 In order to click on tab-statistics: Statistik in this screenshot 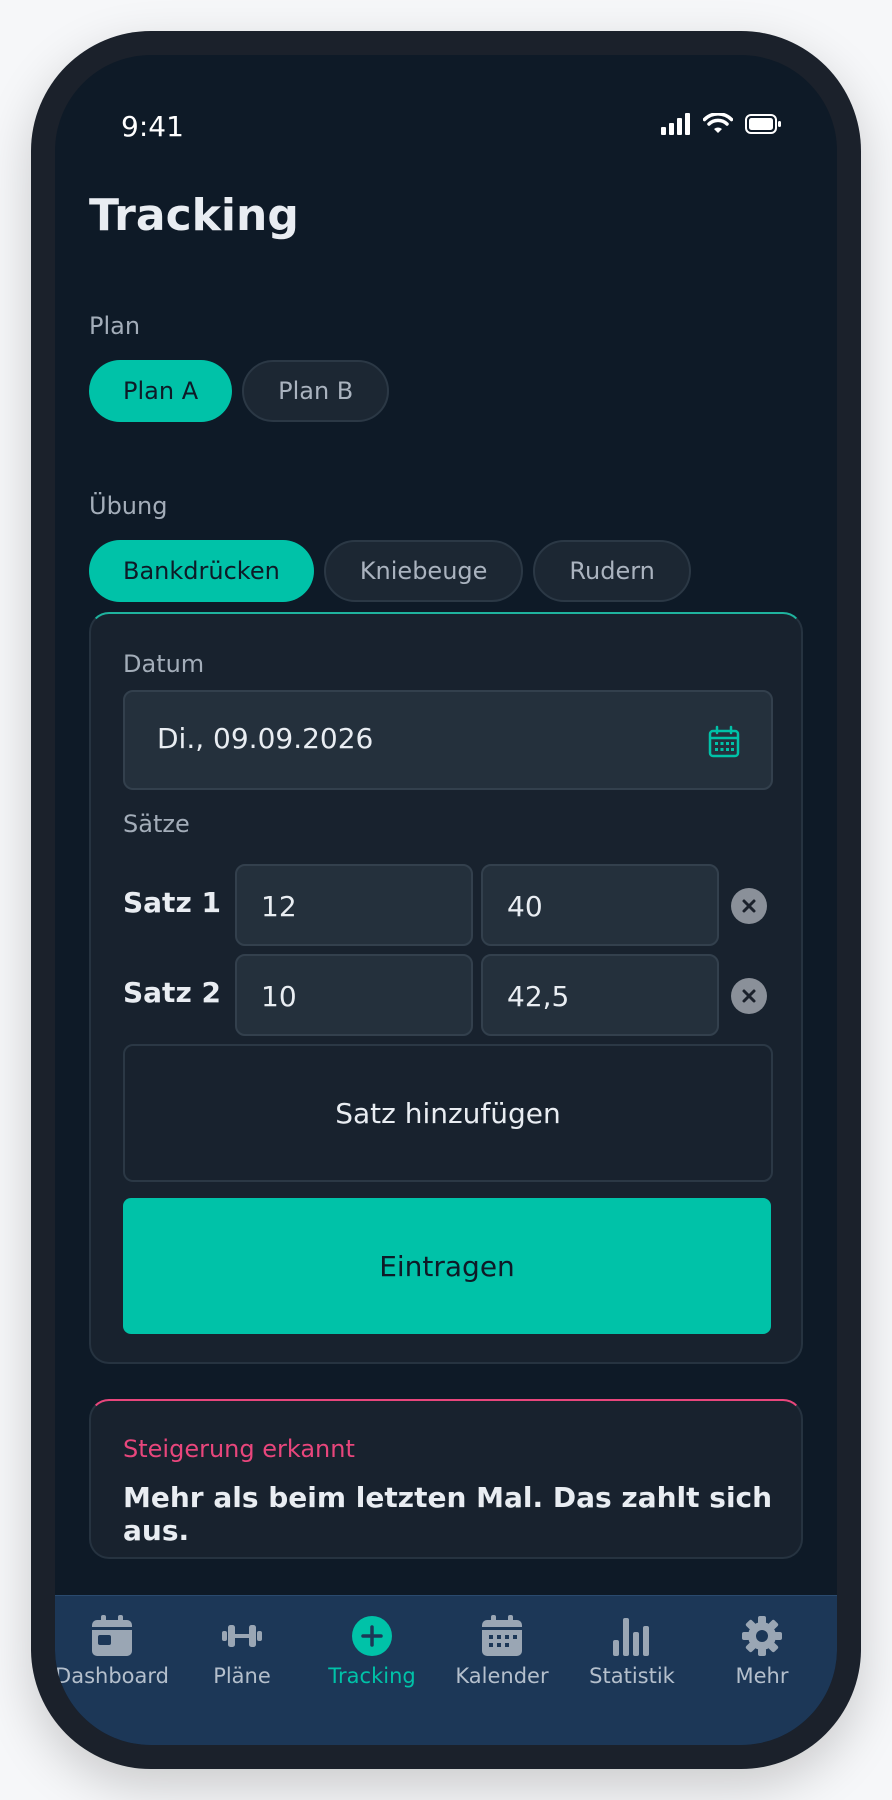, I will do `click(632, 1659)`.